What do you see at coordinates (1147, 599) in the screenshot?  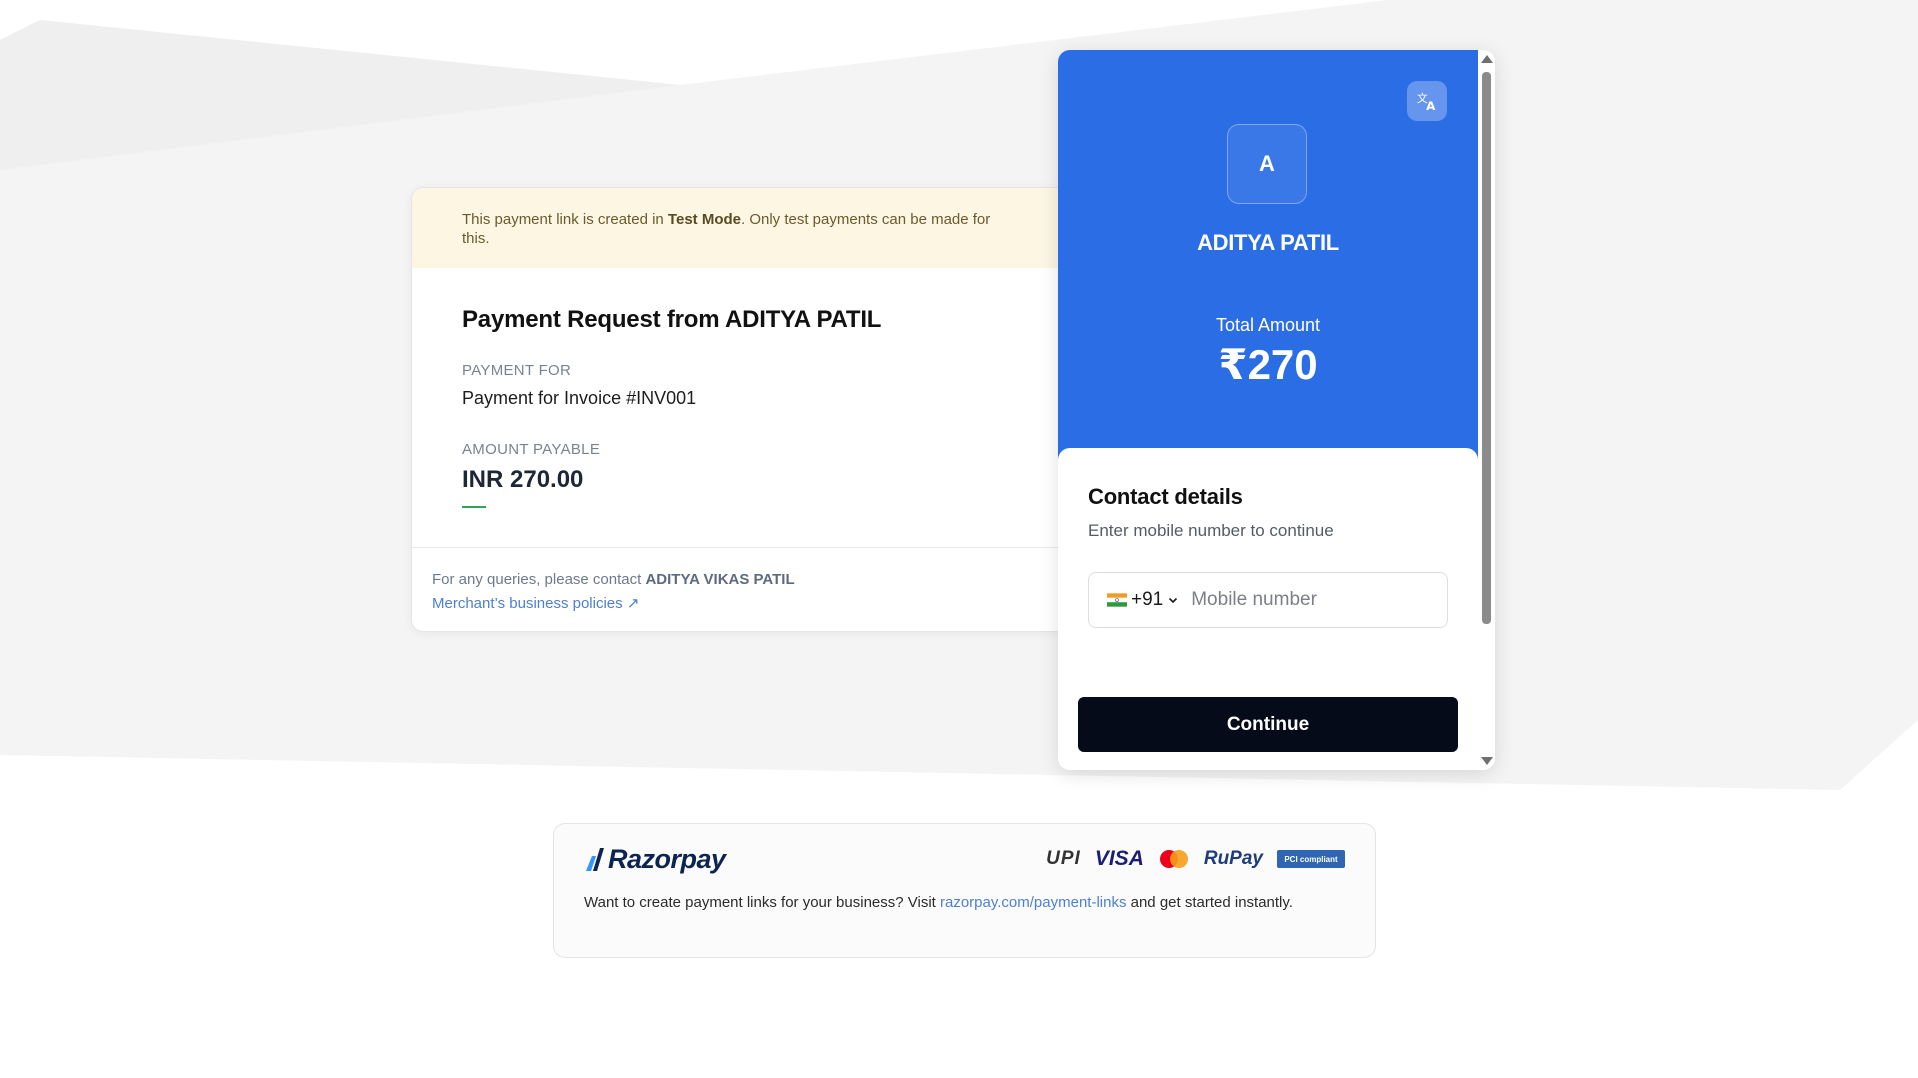 I see `country-code-label: +91` at bounding box center [1147, 599].